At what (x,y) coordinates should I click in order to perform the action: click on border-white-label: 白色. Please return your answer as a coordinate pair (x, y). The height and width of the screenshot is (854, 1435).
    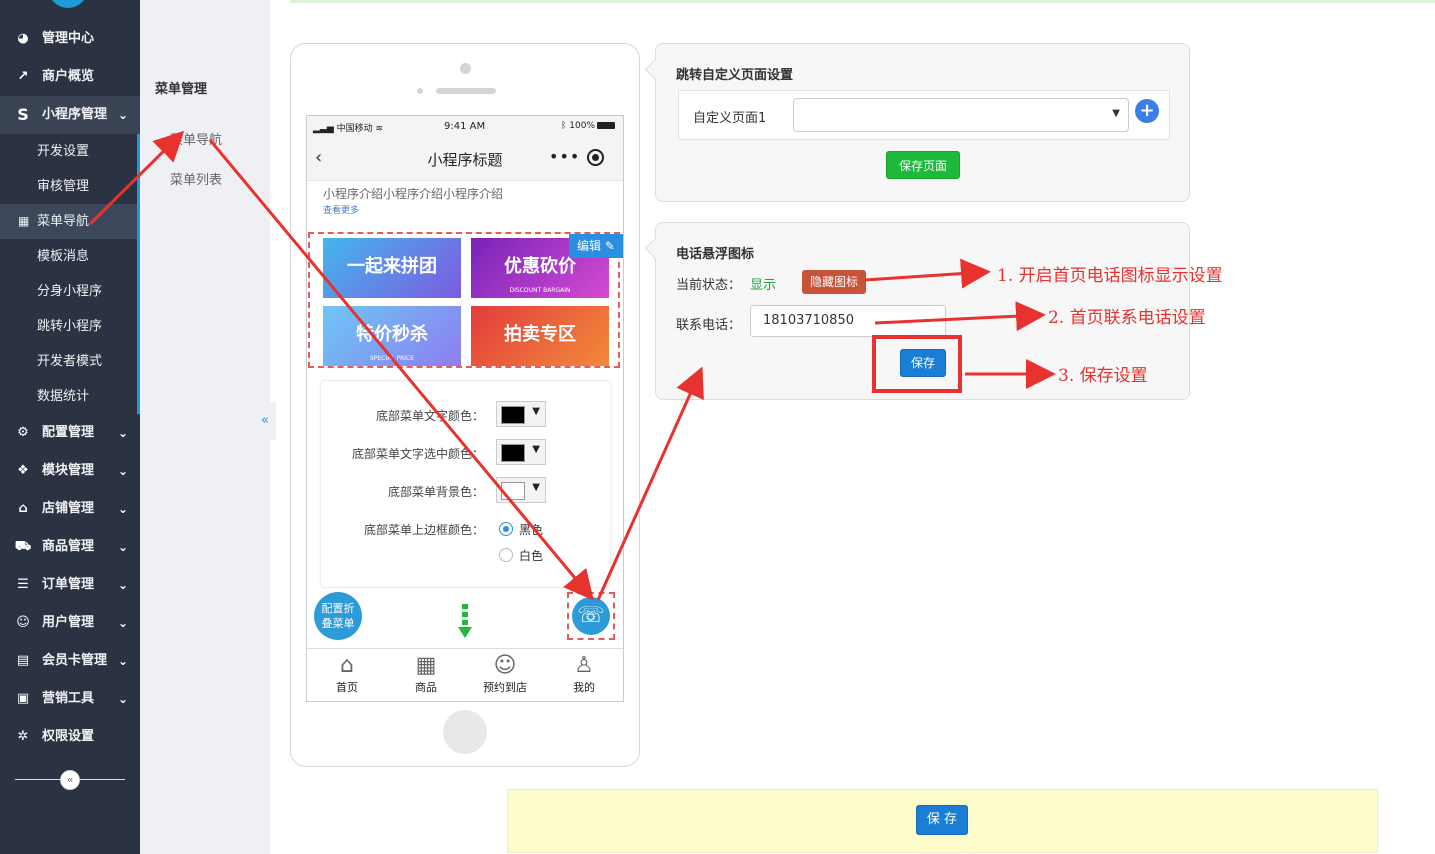
    Looking at the image, I should click on (531, 556).